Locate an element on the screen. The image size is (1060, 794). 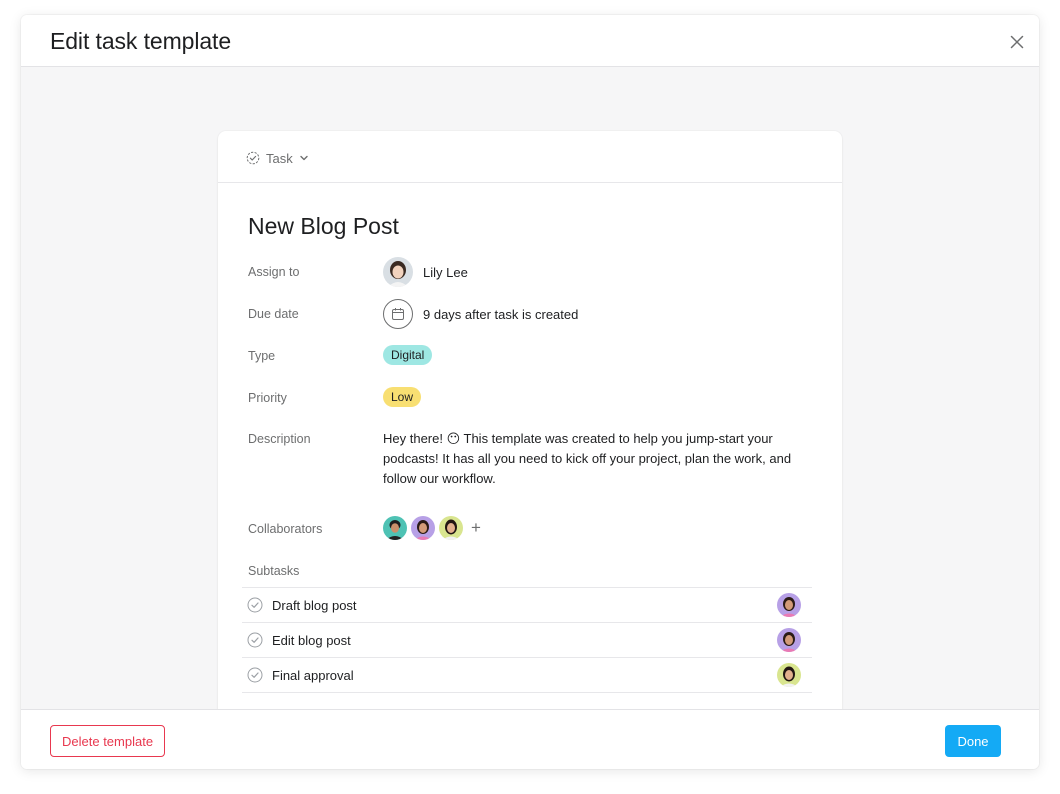
task-type-label: Task is located at coordinates (279, 158).